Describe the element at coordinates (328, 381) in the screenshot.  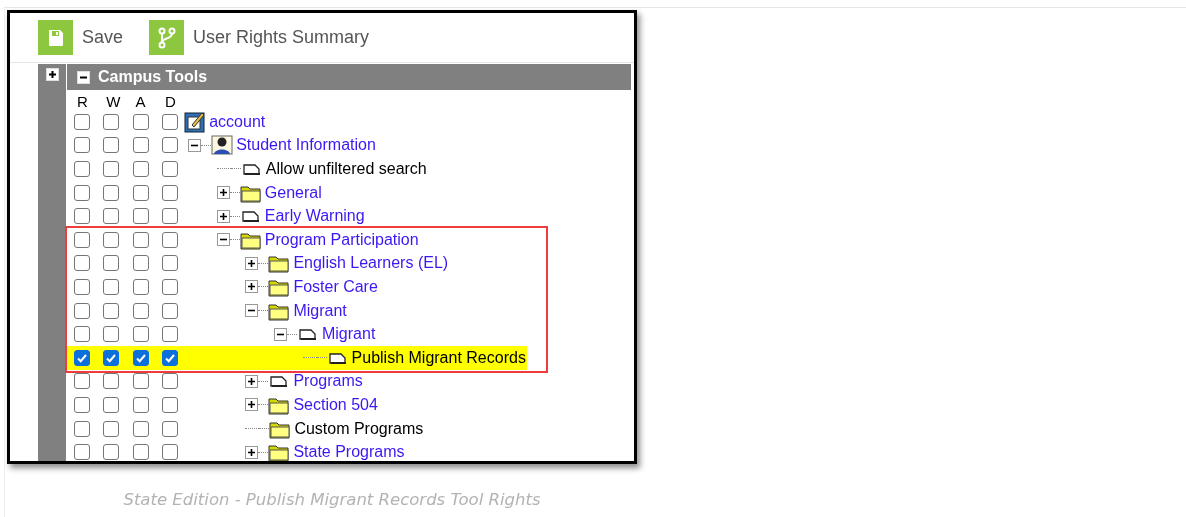
I see `tree-link: Programs` at that location.